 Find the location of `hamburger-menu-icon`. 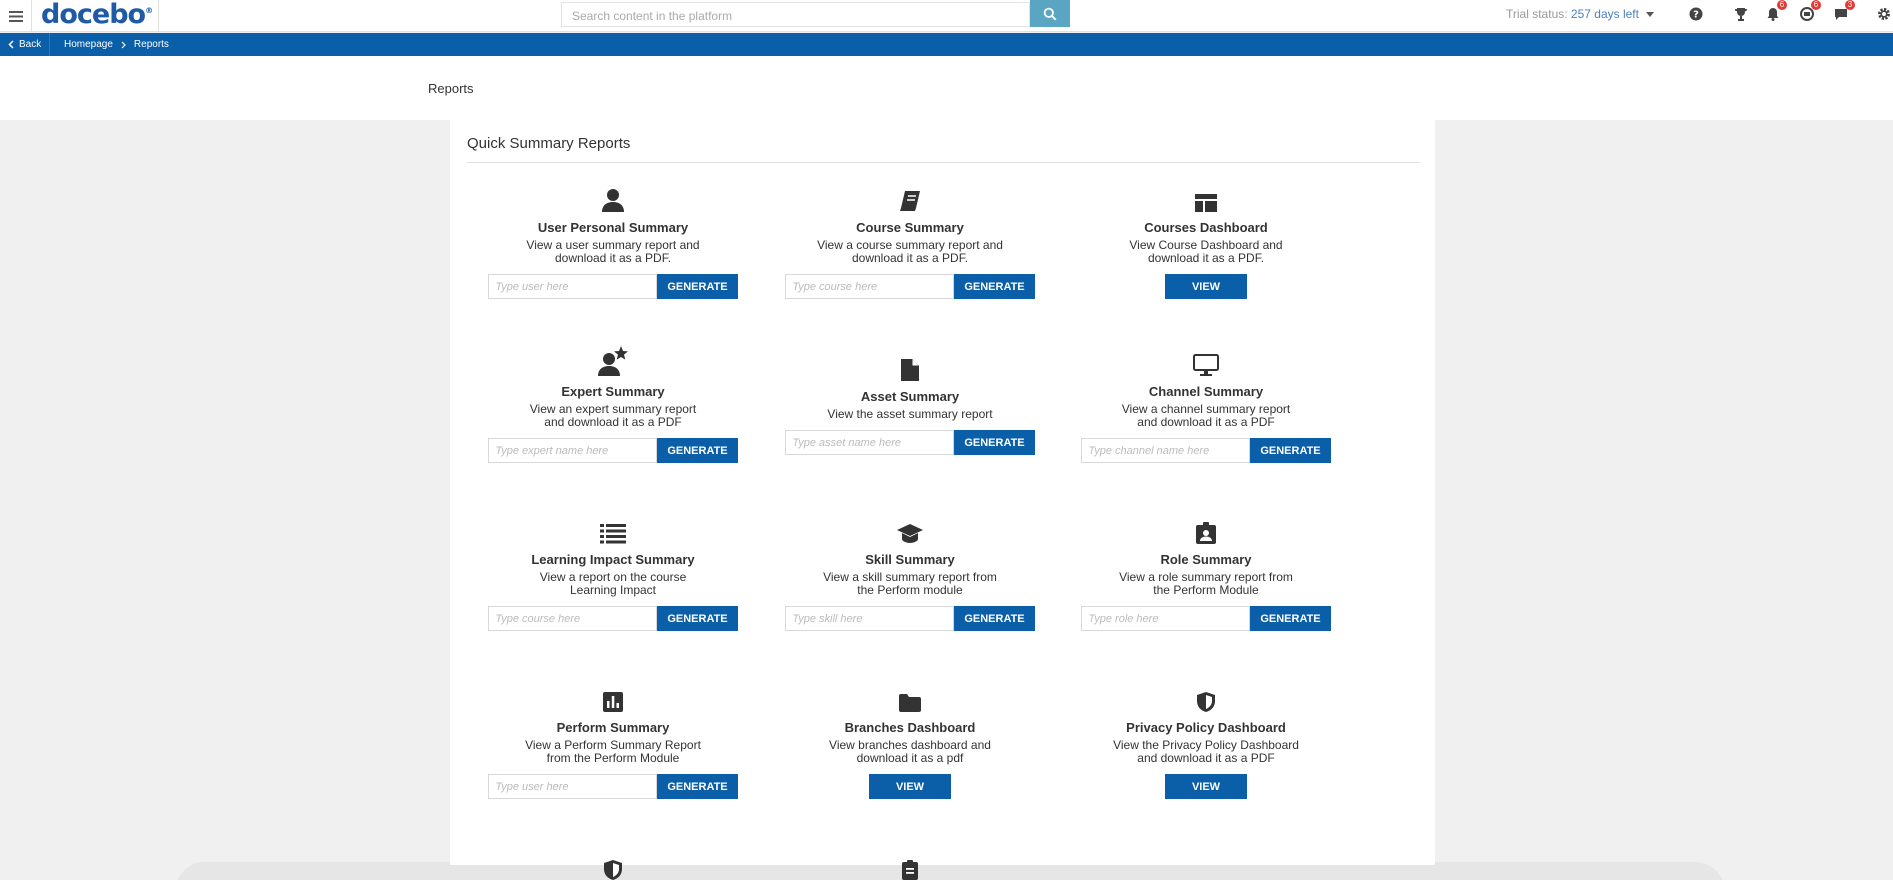

hamburger-menu-icon is located at coordinates (16, 16).